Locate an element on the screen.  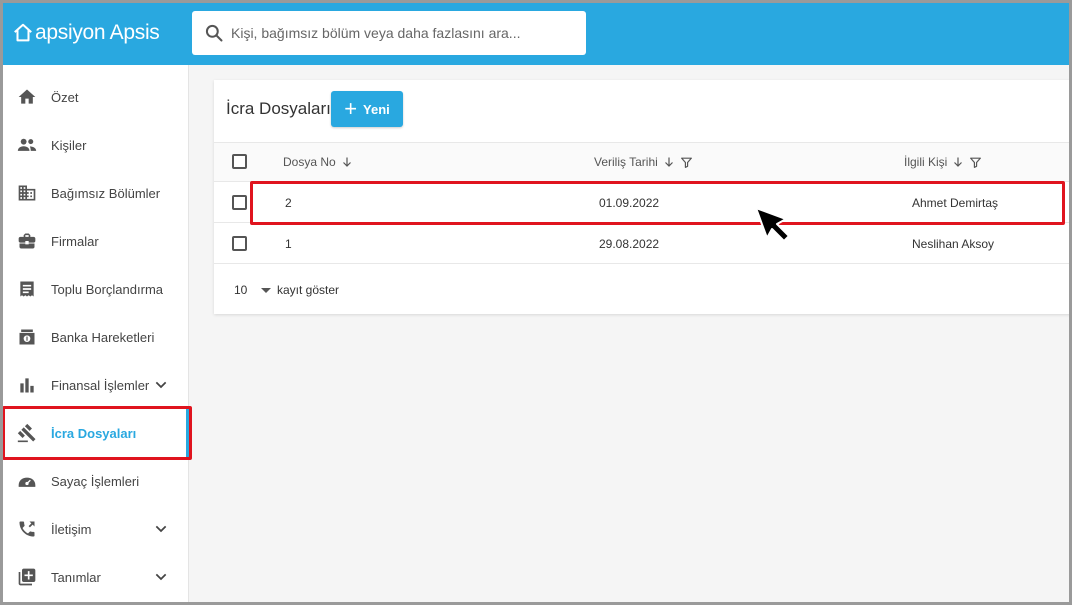
sidebar-item-label: Finansal İşlemler is located at coordinates (100, 385).